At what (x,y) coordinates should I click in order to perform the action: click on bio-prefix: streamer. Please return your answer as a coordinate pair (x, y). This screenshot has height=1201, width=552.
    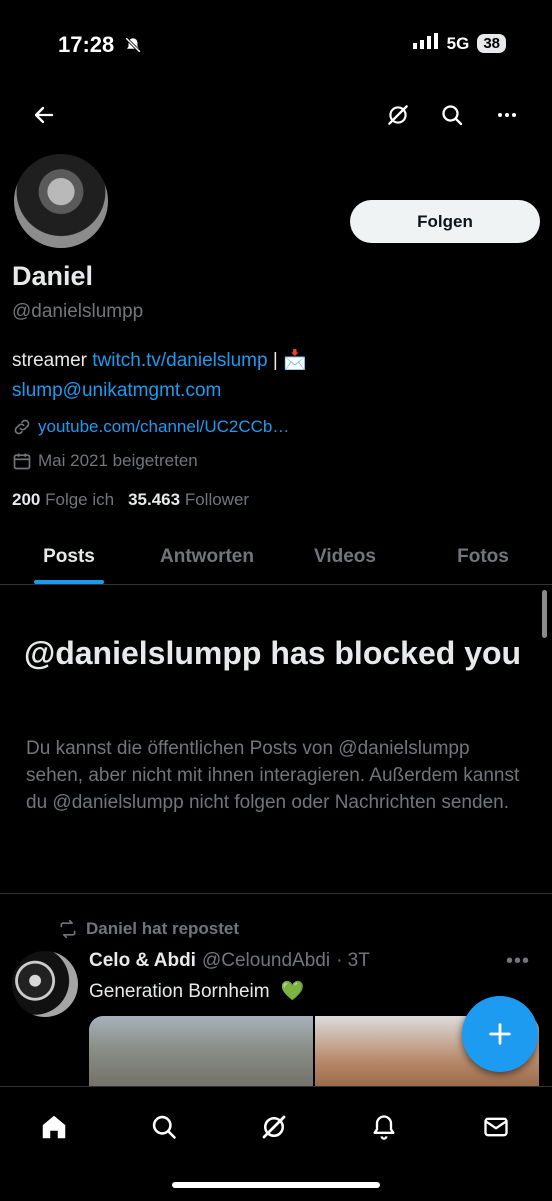
    Looking at the image, I should click on (52, 360).